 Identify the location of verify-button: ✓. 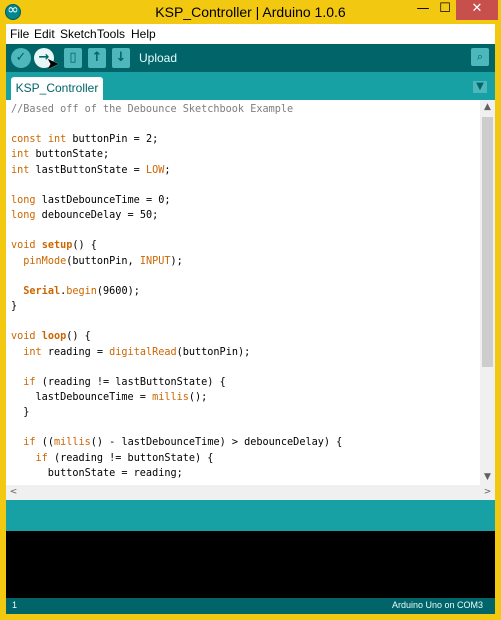
(21, 58).